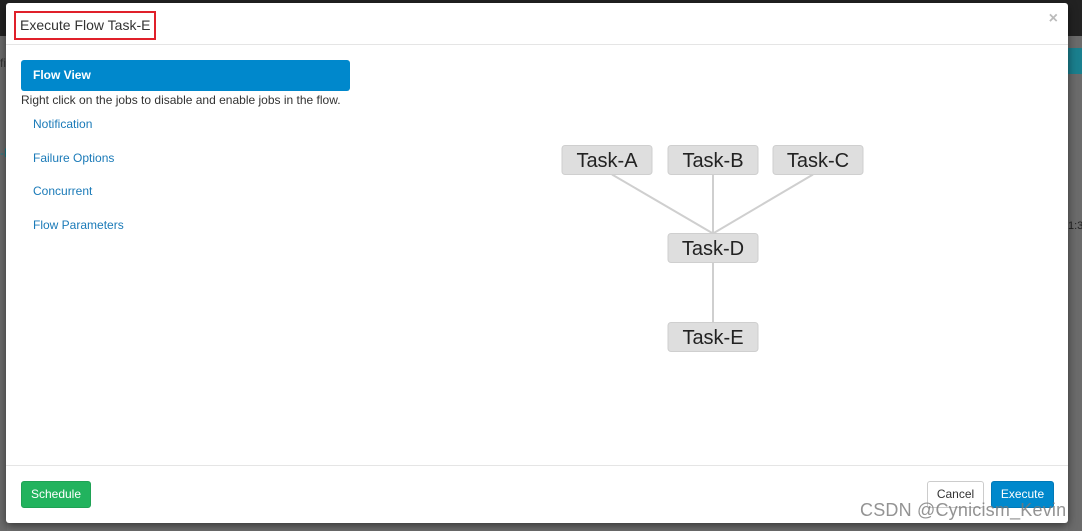 The width and height of the screenshot is (1082, 531). I want to click on background-text: 1:3, so click(1075, 226).